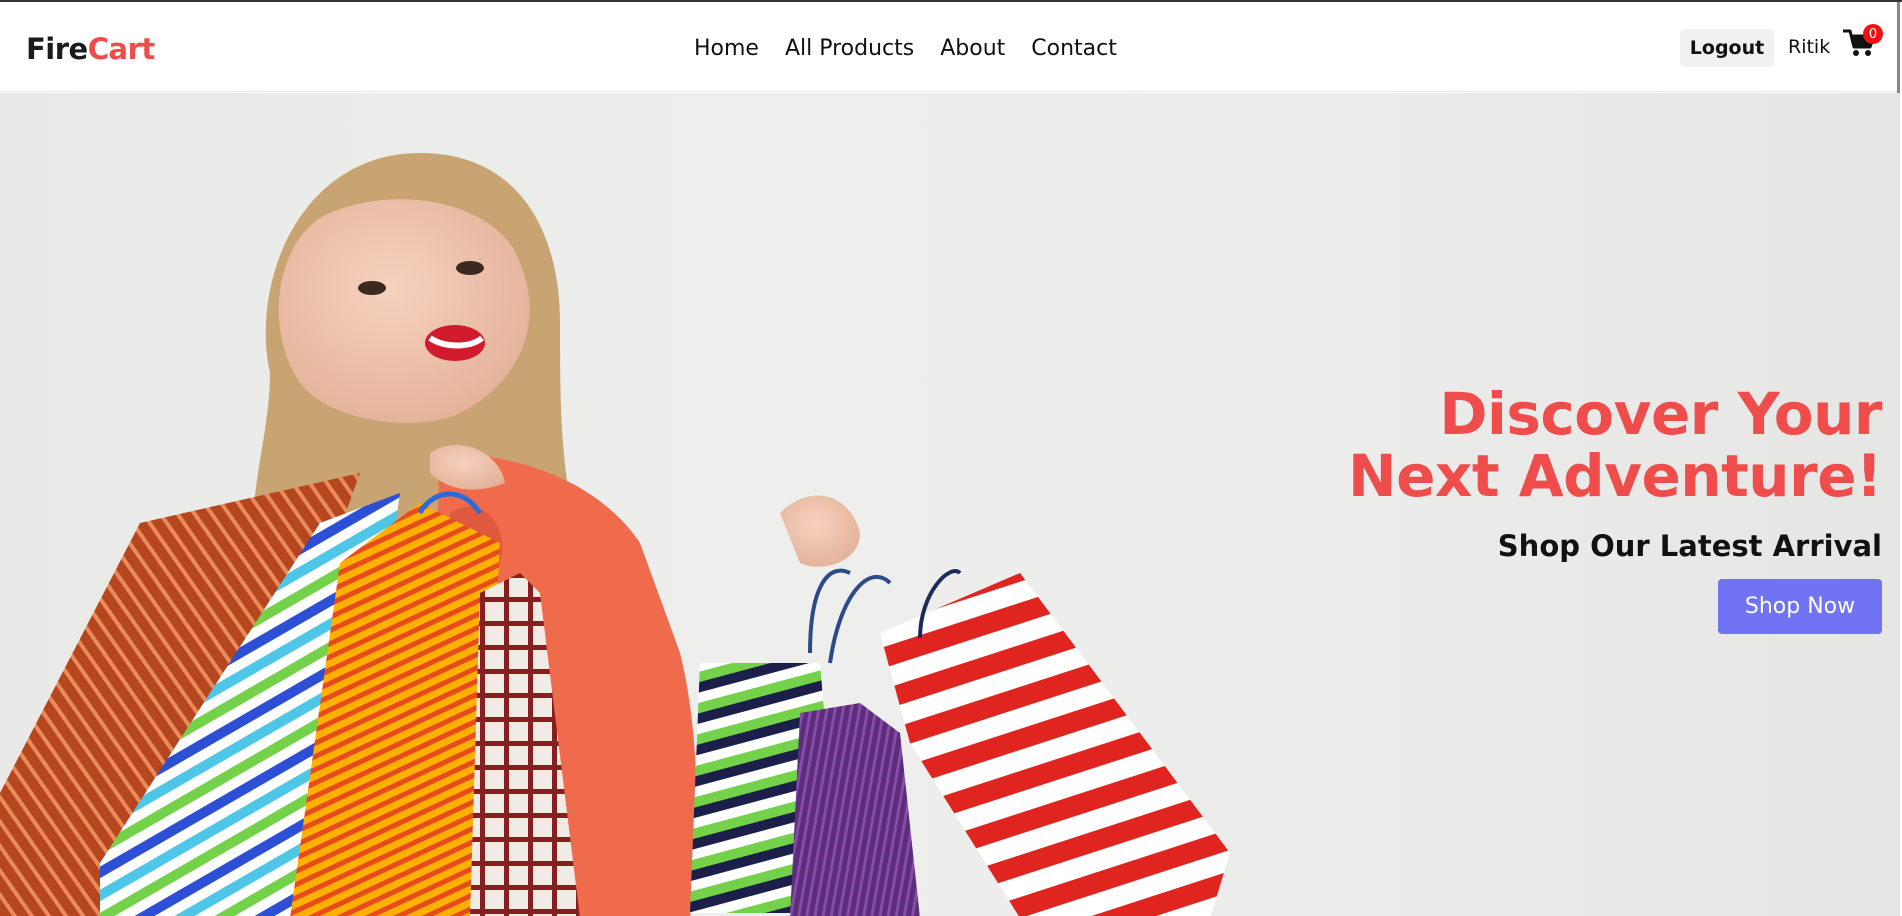  Describe the element at coordinates (849, 48) in the screenshot. I see `nav-all-products: All Products` at that location.